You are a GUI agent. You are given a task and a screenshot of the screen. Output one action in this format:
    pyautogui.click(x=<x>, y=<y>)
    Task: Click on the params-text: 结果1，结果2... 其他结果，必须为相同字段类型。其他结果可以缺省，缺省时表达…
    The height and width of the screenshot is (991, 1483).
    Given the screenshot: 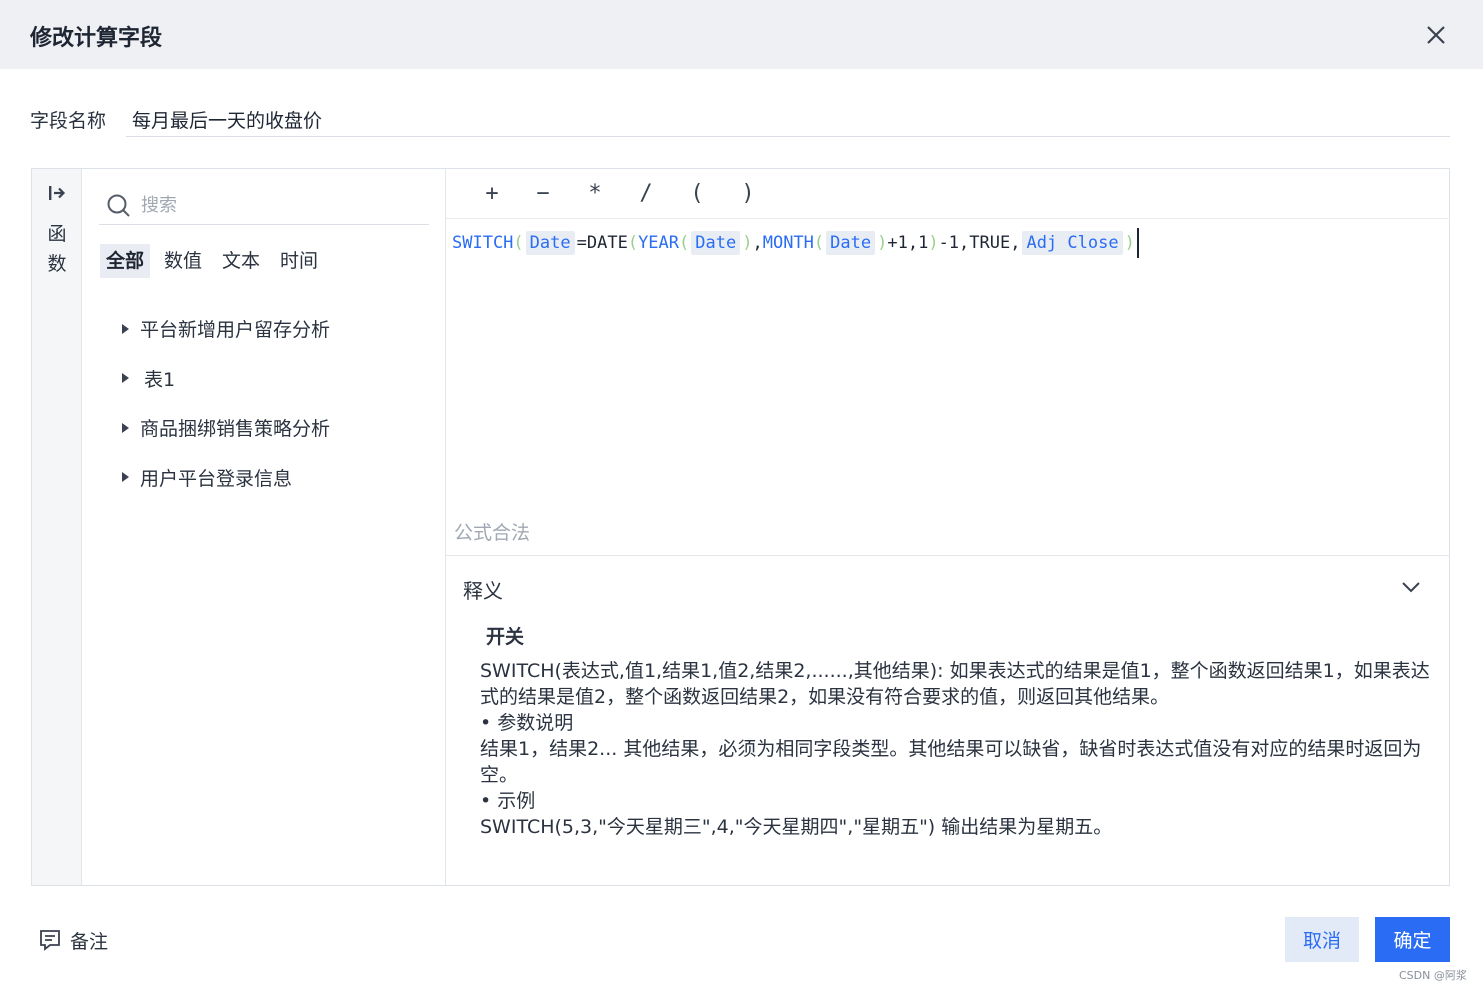 What is the action you would take?
    pyautogui.click(x=951, y=762)
    